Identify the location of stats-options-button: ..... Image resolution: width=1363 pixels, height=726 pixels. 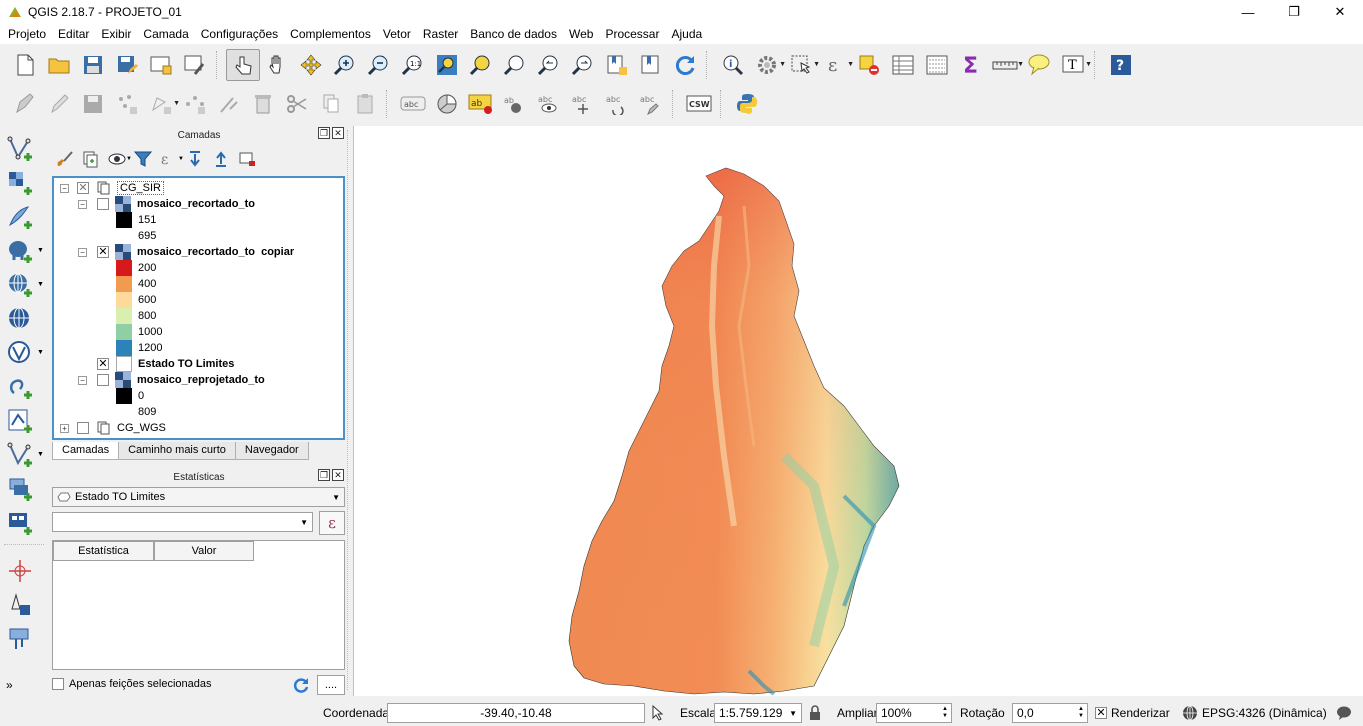
(331, 685).